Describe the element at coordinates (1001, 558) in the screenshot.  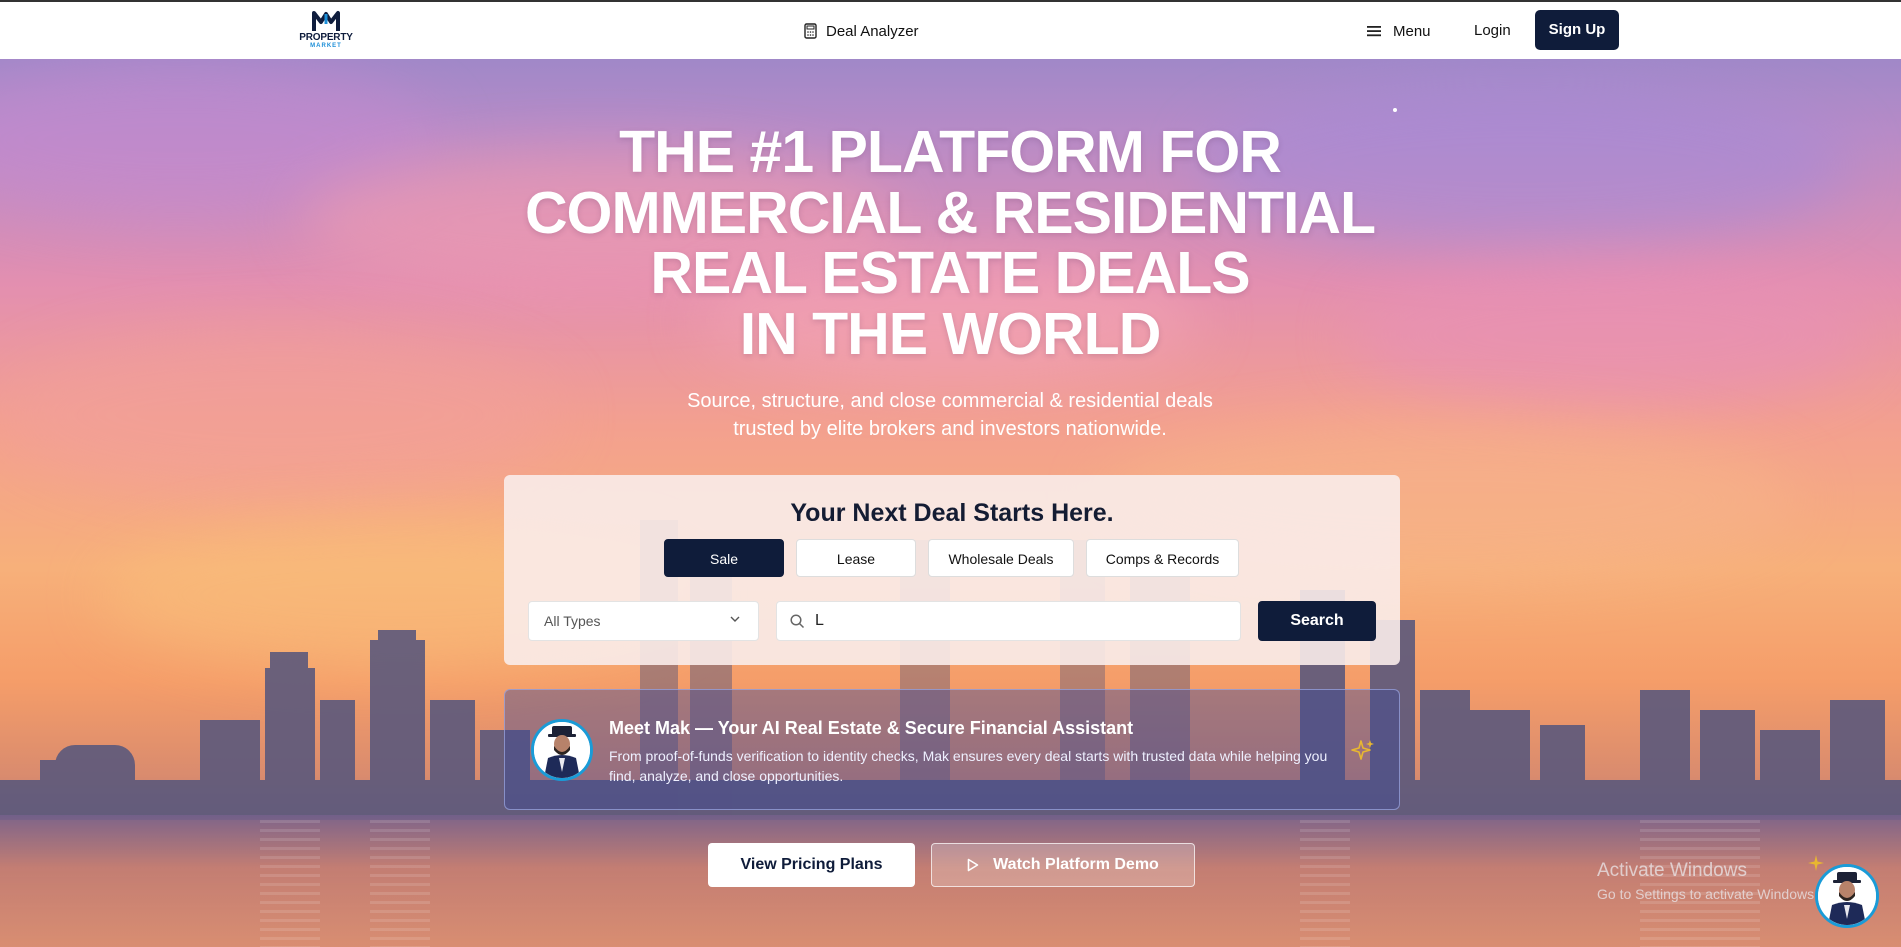
I see `tab-wholesale-deals: Wholesale Deals` at that location.